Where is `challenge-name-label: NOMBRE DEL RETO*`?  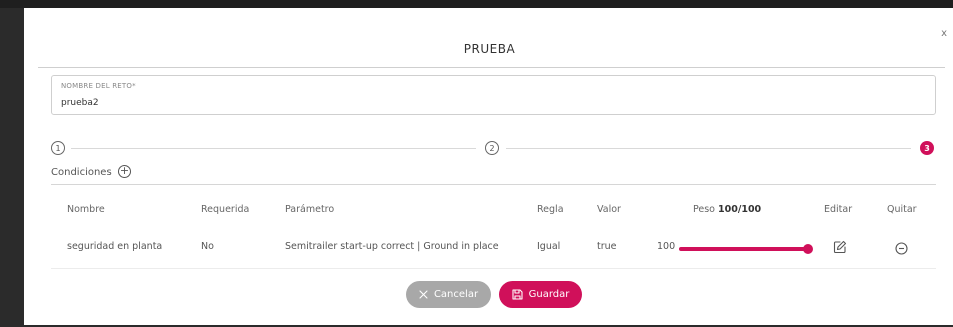
challenge-name-label: NOMBRE DEL RETO* is located at coordinates (98, 86).